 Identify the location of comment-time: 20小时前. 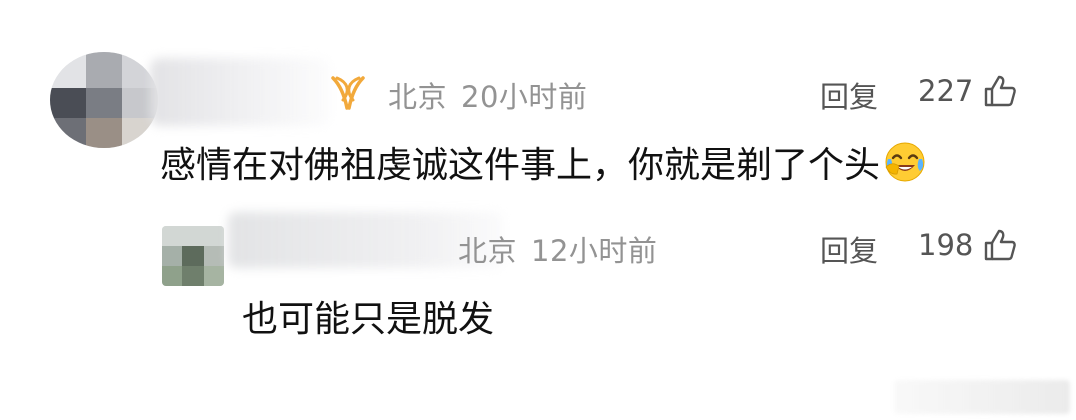
(524, 97).